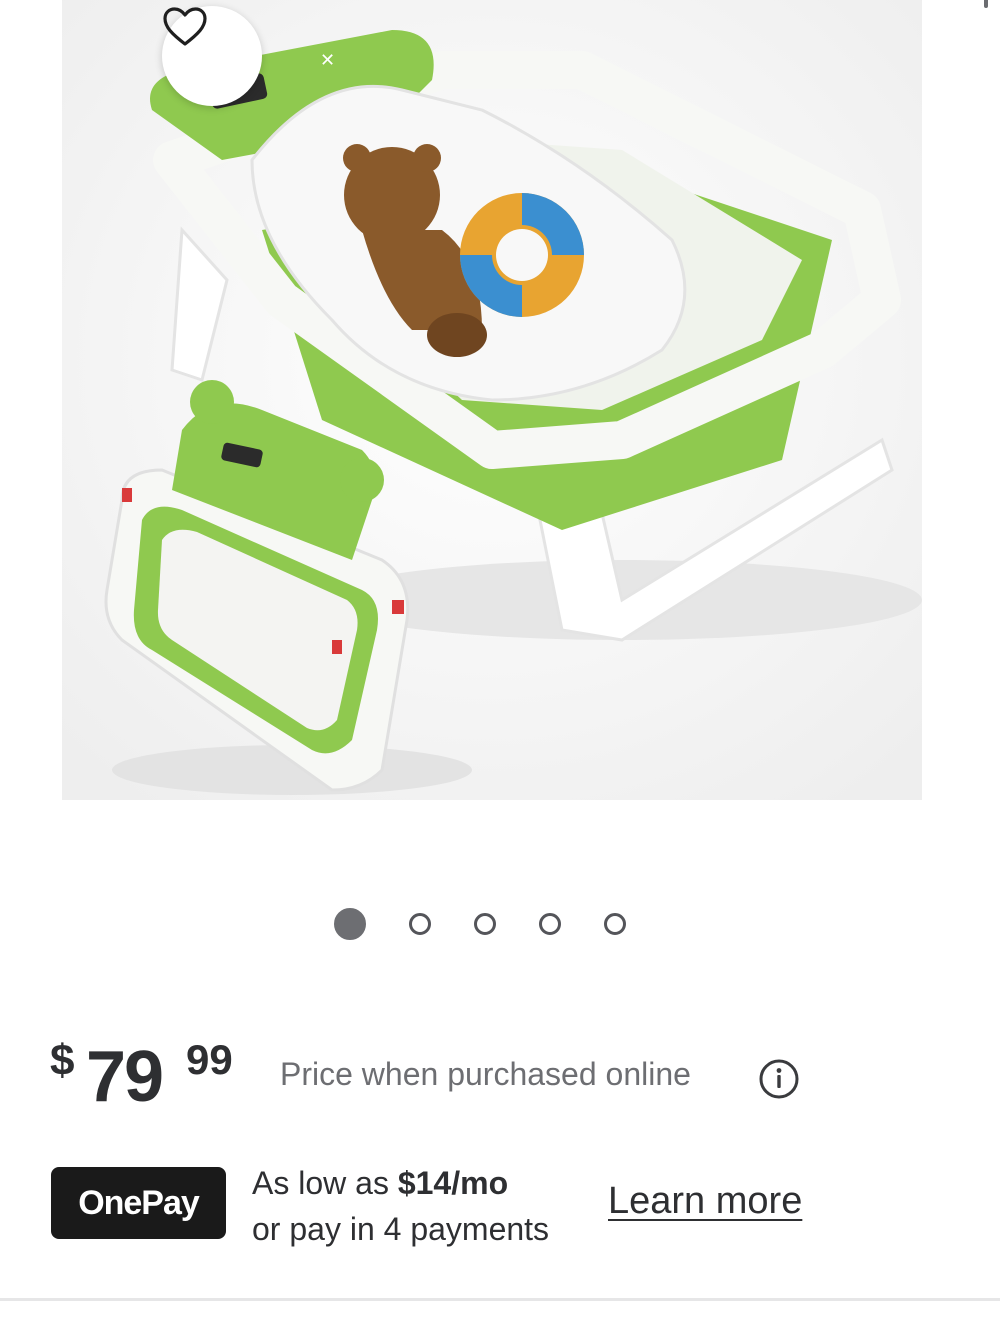 This screenshot has height=1333, width=1000. I want to click on heart-icon, so click(185, 26).